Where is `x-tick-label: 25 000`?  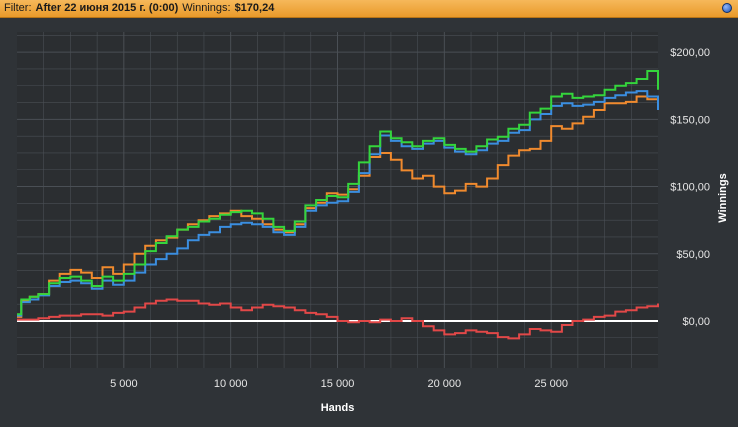
x-tick-label: 25 000 is located at coordinates (551, 384).